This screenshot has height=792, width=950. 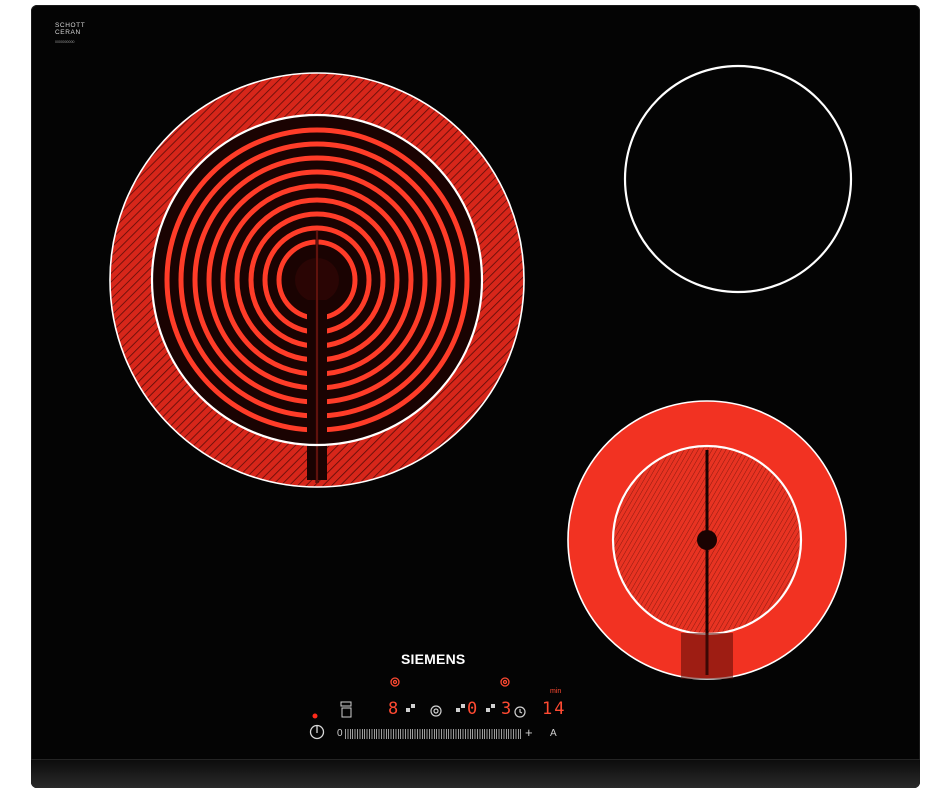 What do you see at coordinates (507, 709) in the screenshot?
I see `zone3-level-display: 3` at bounding box center [507, 709].